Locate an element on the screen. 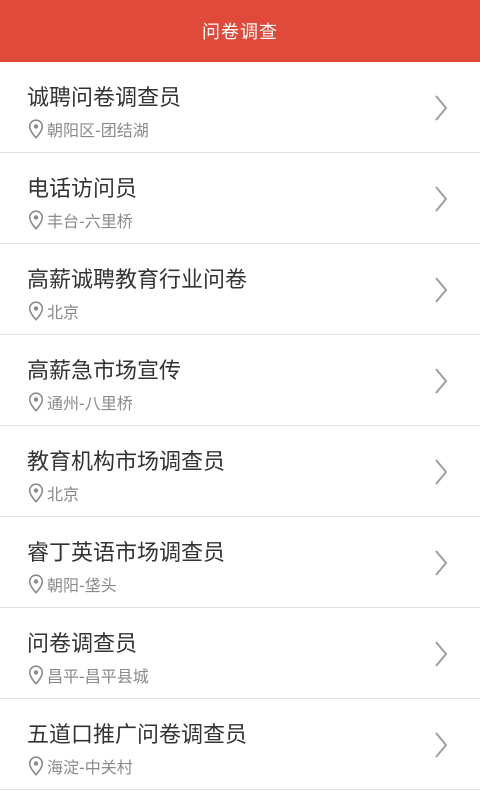 The image size is (480, 800). job-location: 朝阳-垡头 is located at coordinates (72, 584).